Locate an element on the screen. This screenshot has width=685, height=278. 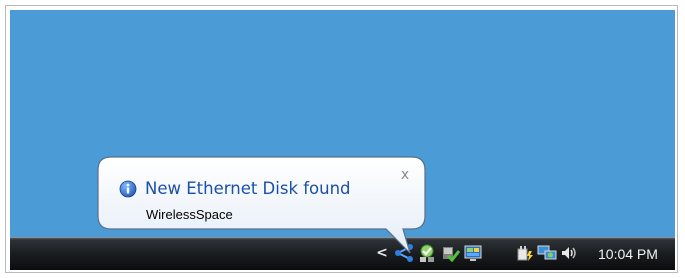
info-icon is located at coordinates (128, 189).